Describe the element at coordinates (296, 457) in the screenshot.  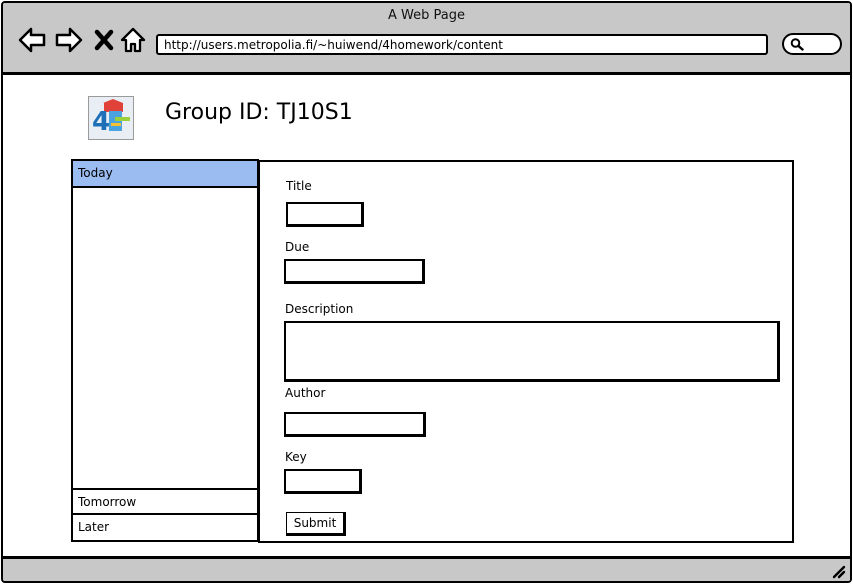
I see `key-label: Key` at that location.